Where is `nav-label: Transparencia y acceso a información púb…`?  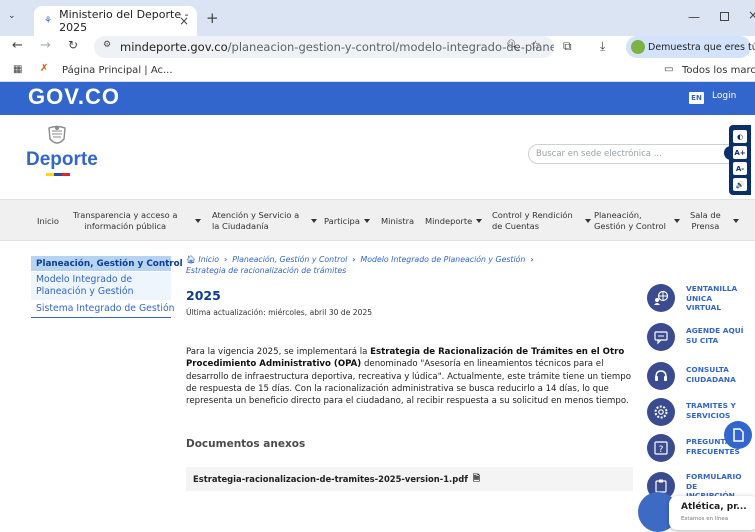
nav-label: Transparencia y acceso a información púb… is located at coordinates (125, 220).